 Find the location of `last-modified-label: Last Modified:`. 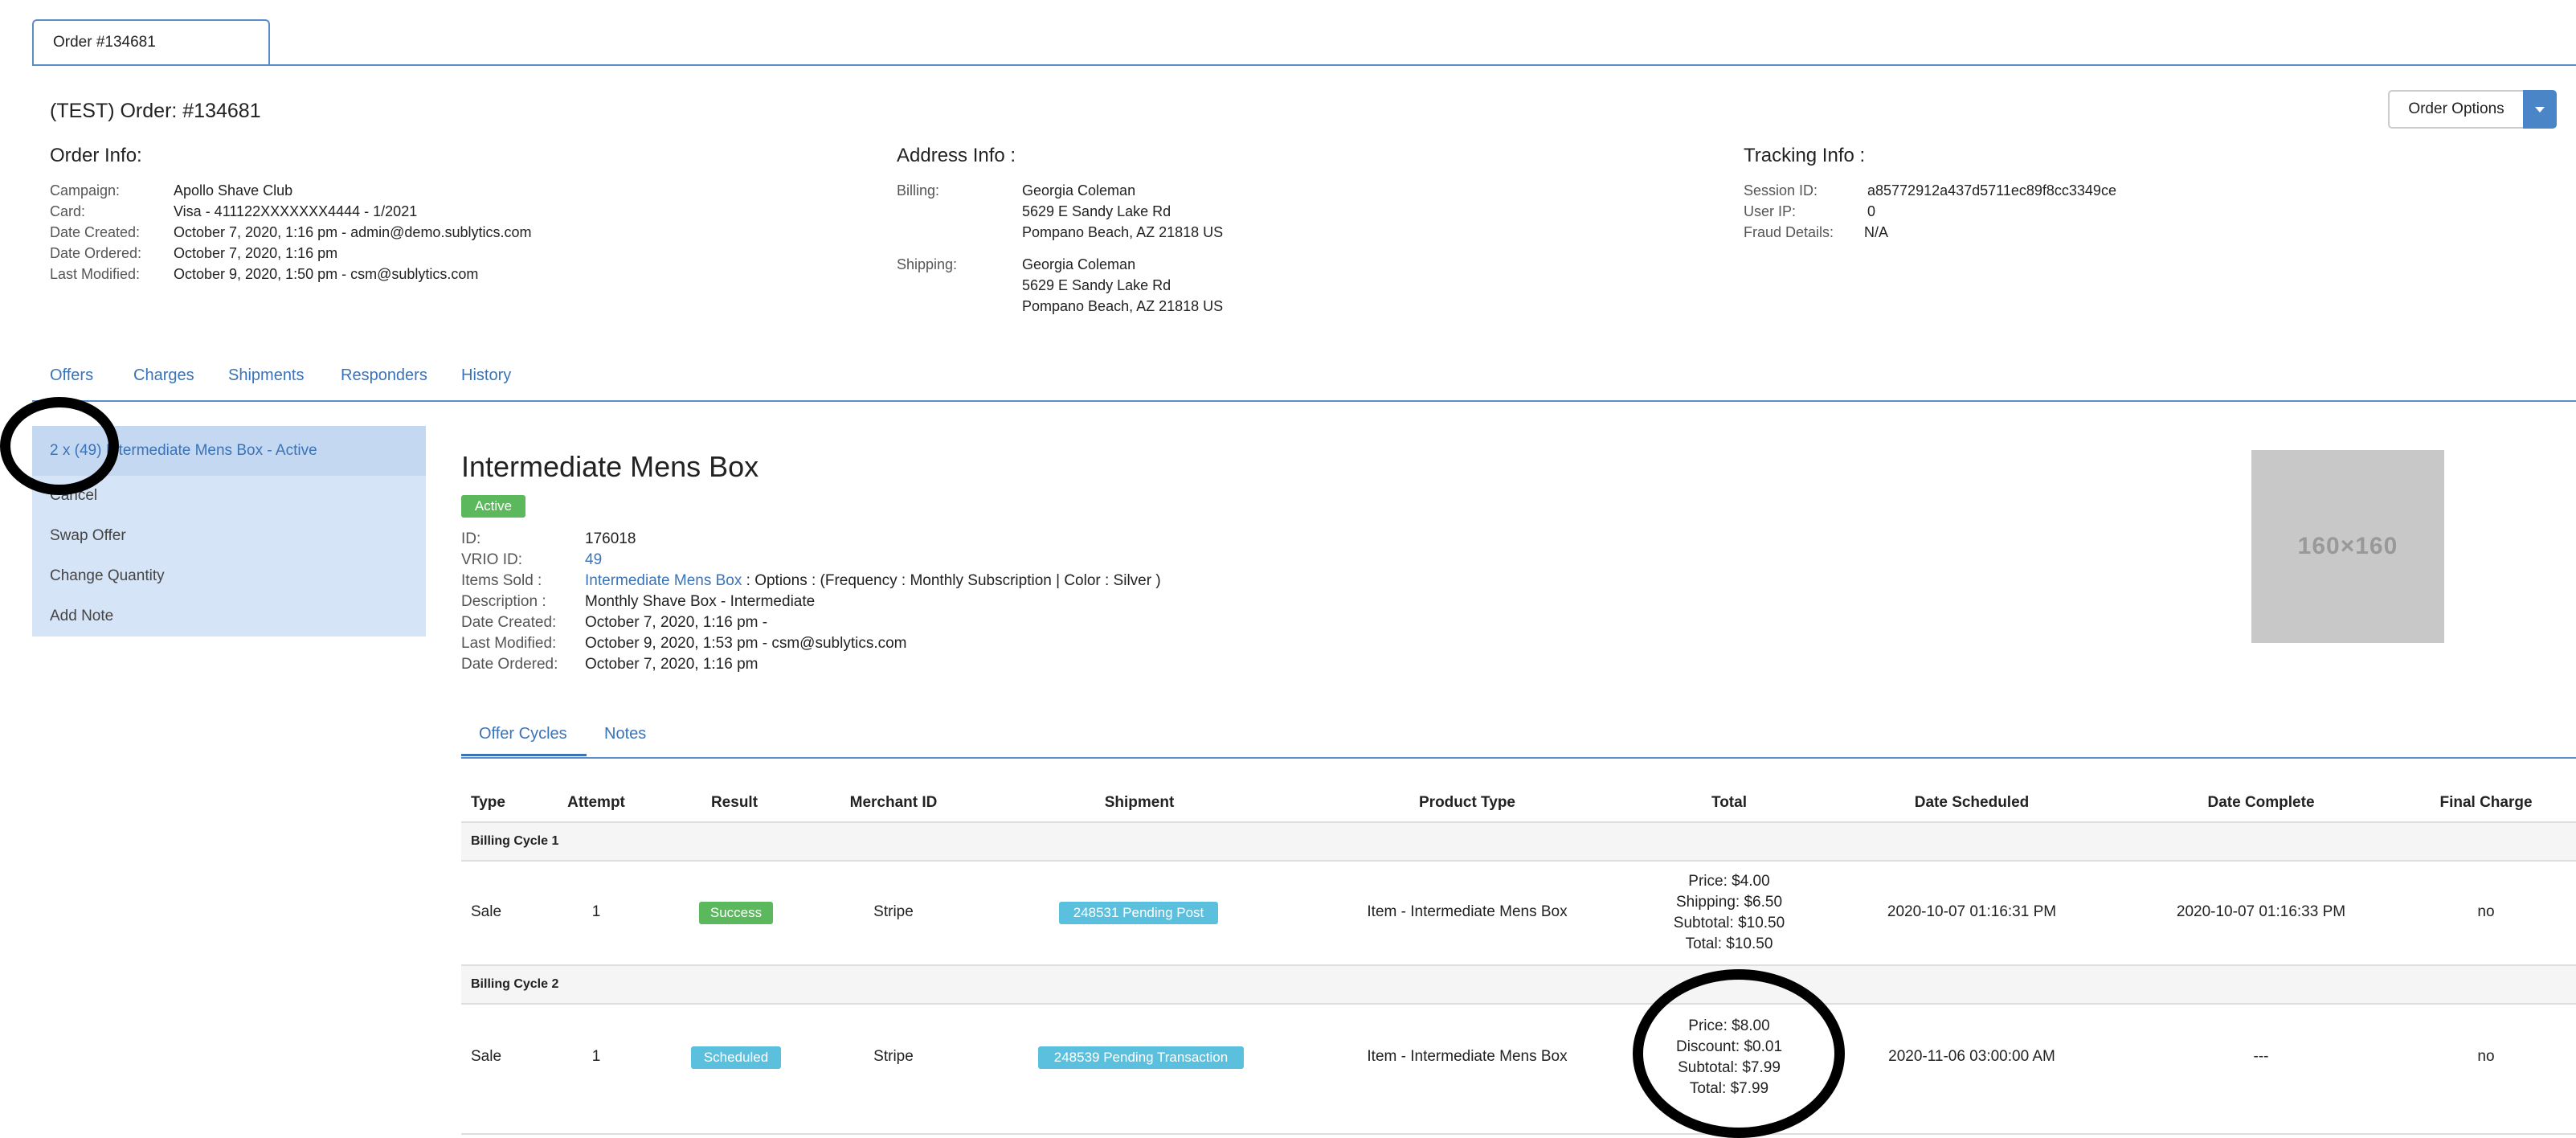

last-modified-label: Last Modified: is located at coordinates (96, 274).